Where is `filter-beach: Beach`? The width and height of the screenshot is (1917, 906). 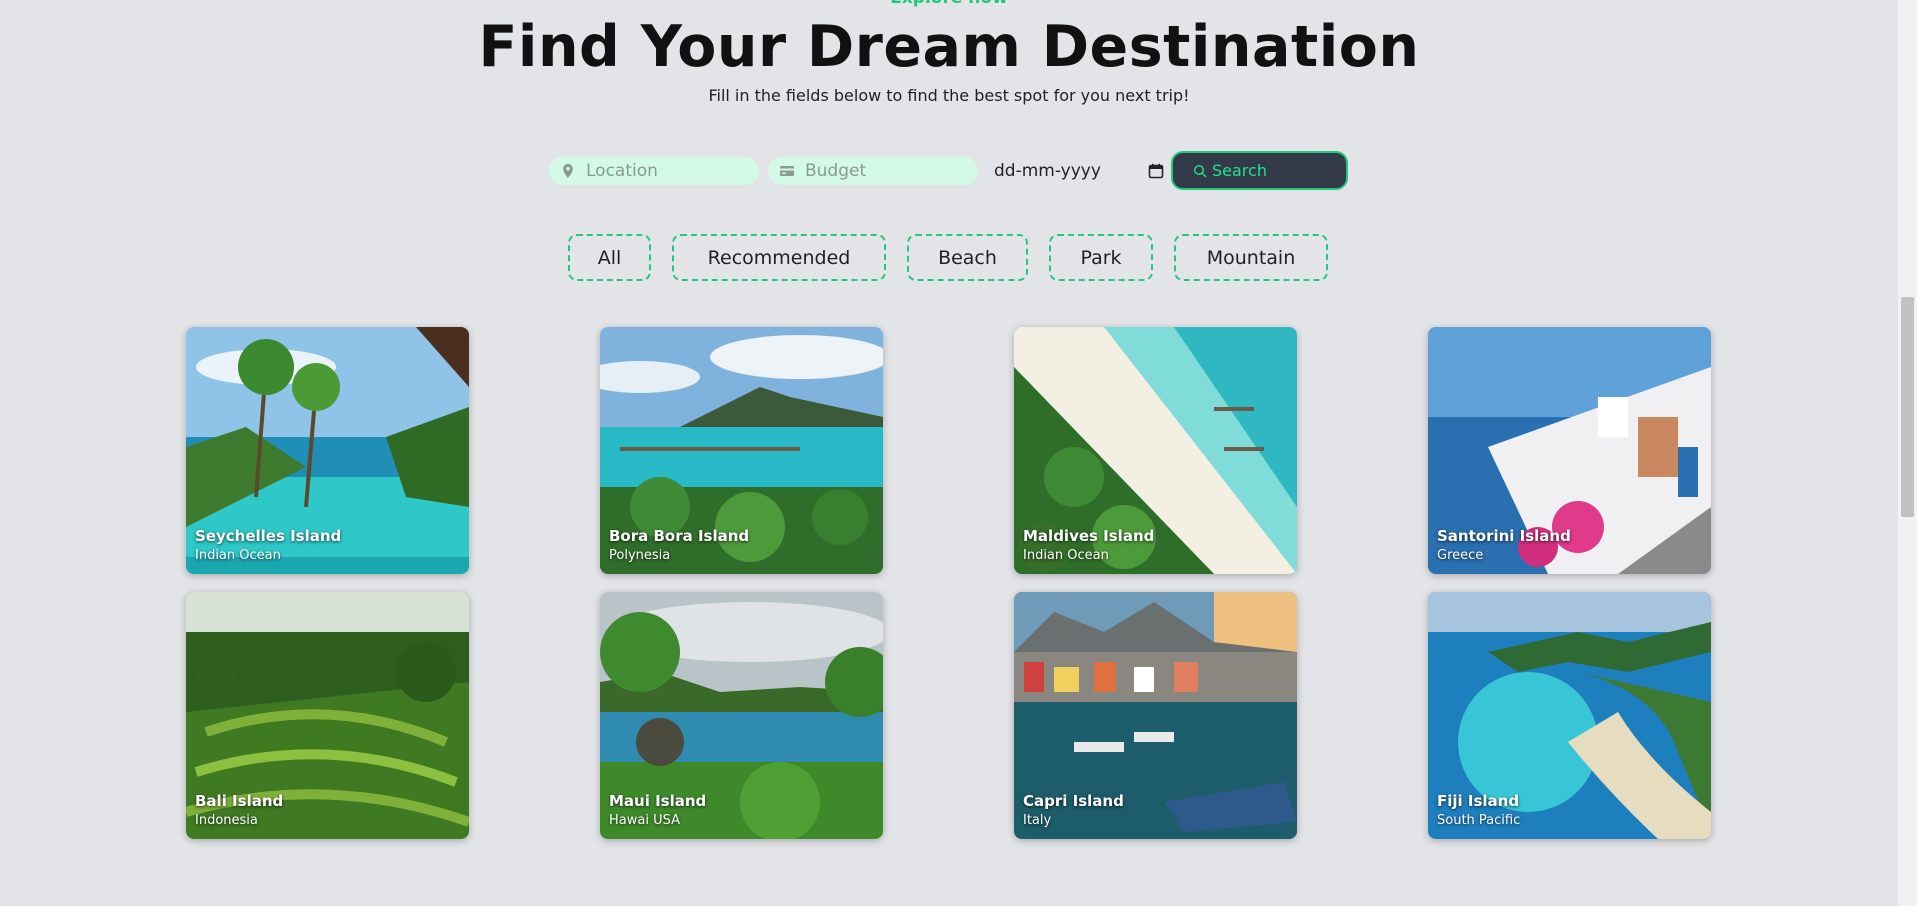
filter-beach: Beach is located at coordinates (967, 257).